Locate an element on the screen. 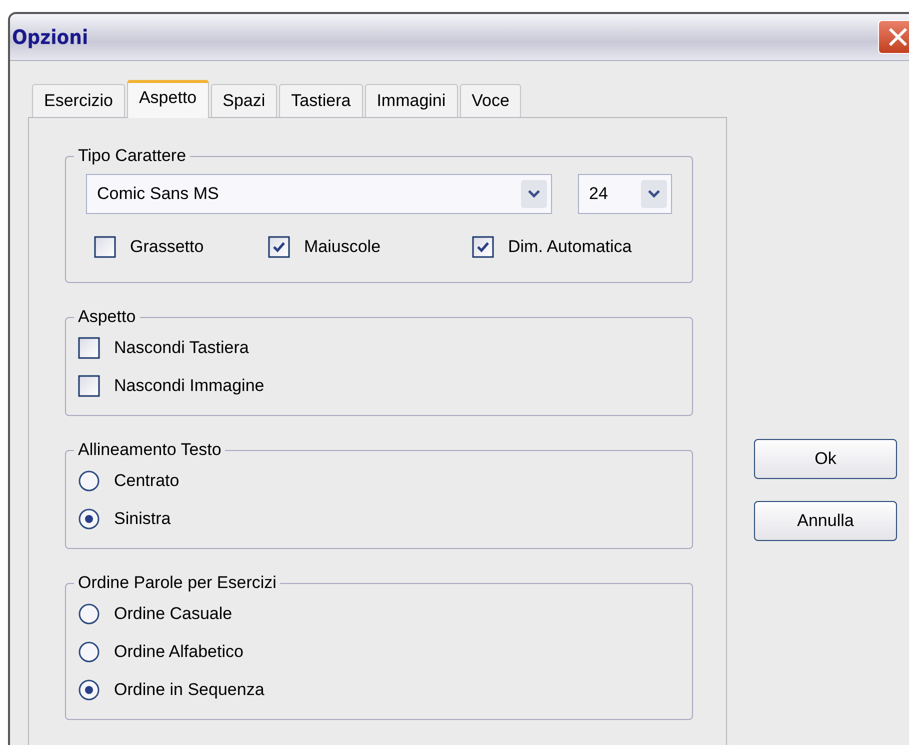  radio-label: Centrato is located at coordinates (147, 481).